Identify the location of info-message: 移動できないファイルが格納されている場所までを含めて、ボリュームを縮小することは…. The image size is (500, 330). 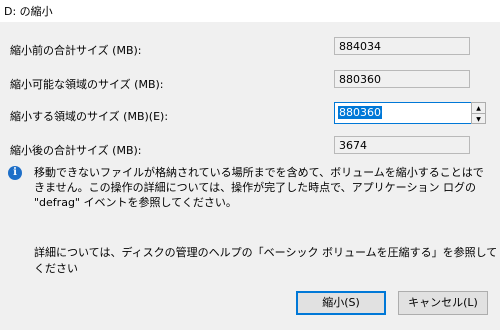
(259, 187).